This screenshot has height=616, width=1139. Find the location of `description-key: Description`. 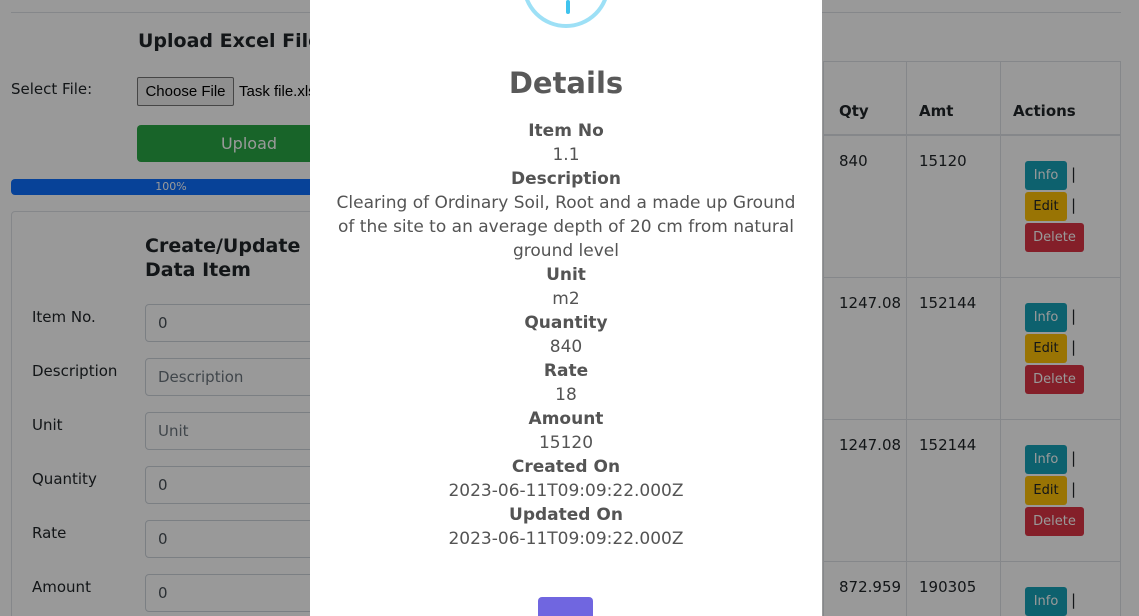

description-key: Description is located at coordinates (566, 179).